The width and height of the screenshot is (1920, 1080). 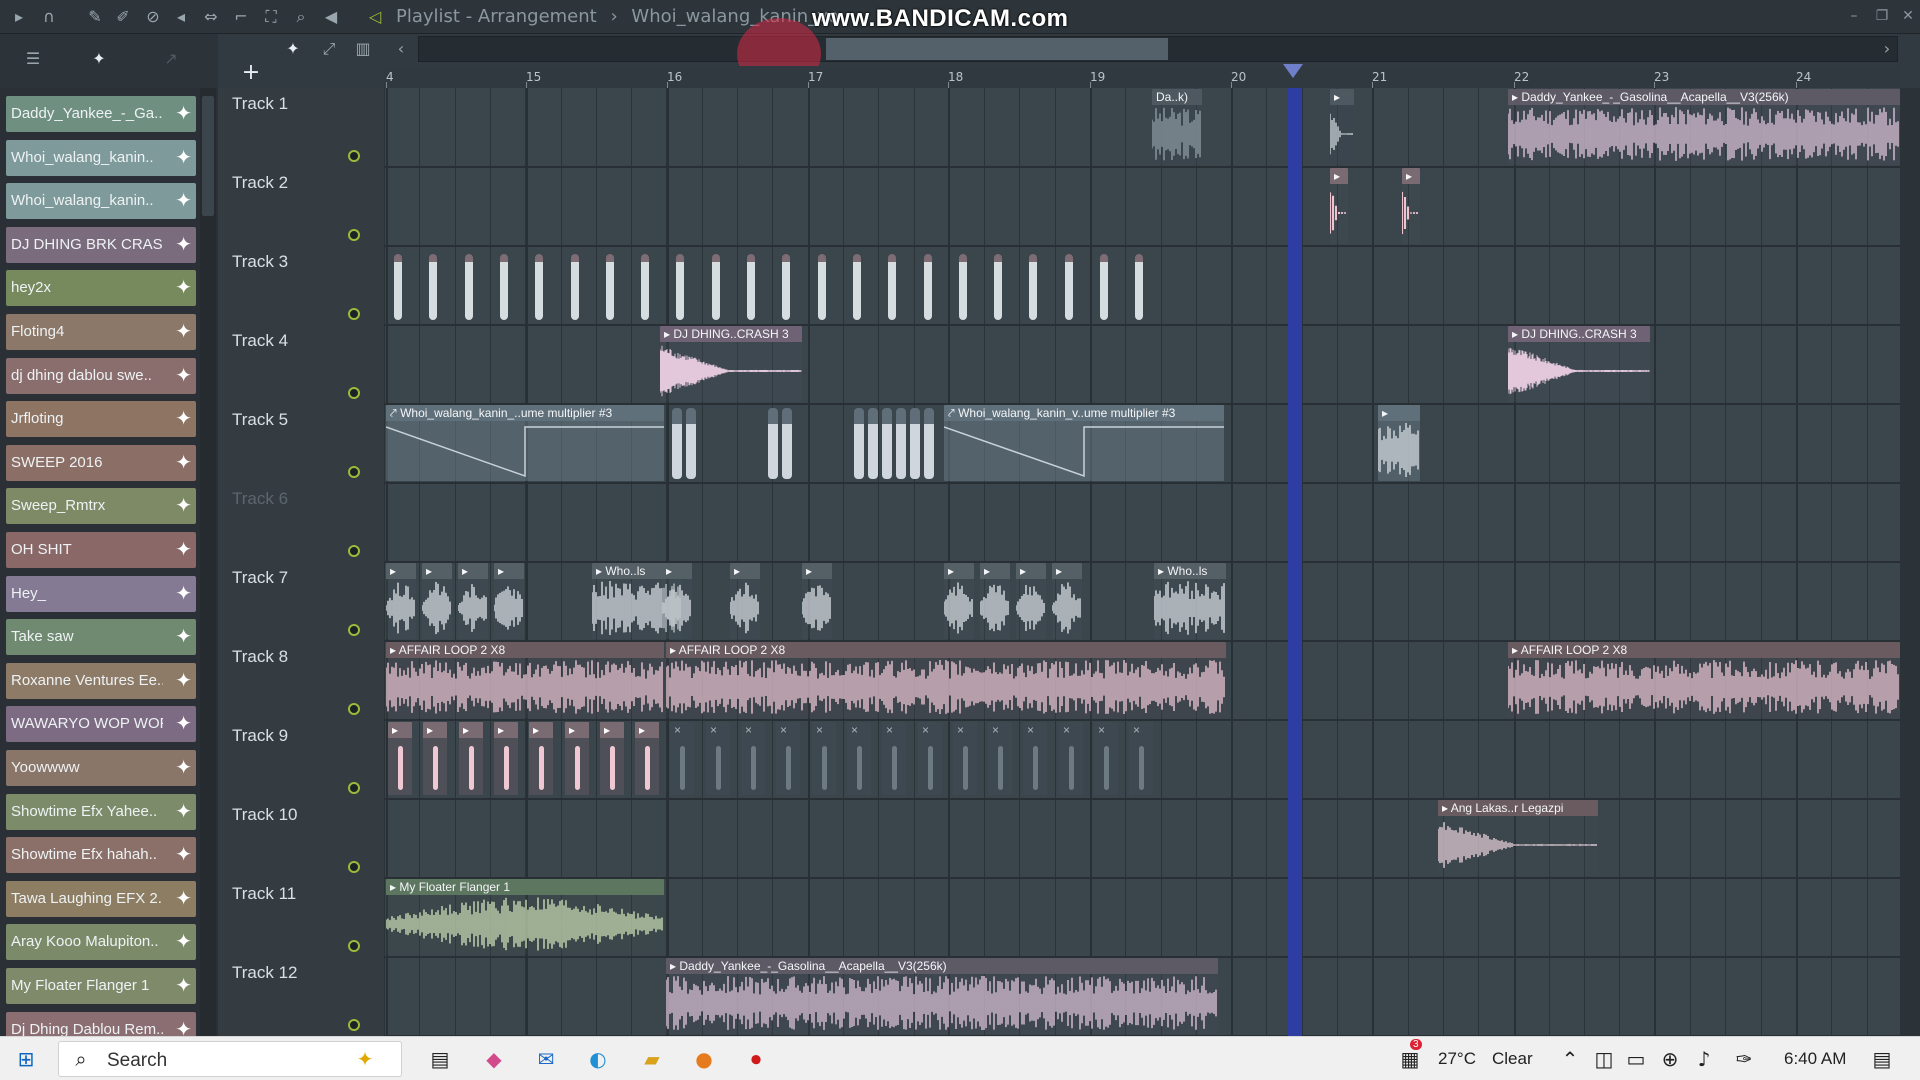 I want to click on fl-studio-icon: ●, so click(x=704, y=1059).